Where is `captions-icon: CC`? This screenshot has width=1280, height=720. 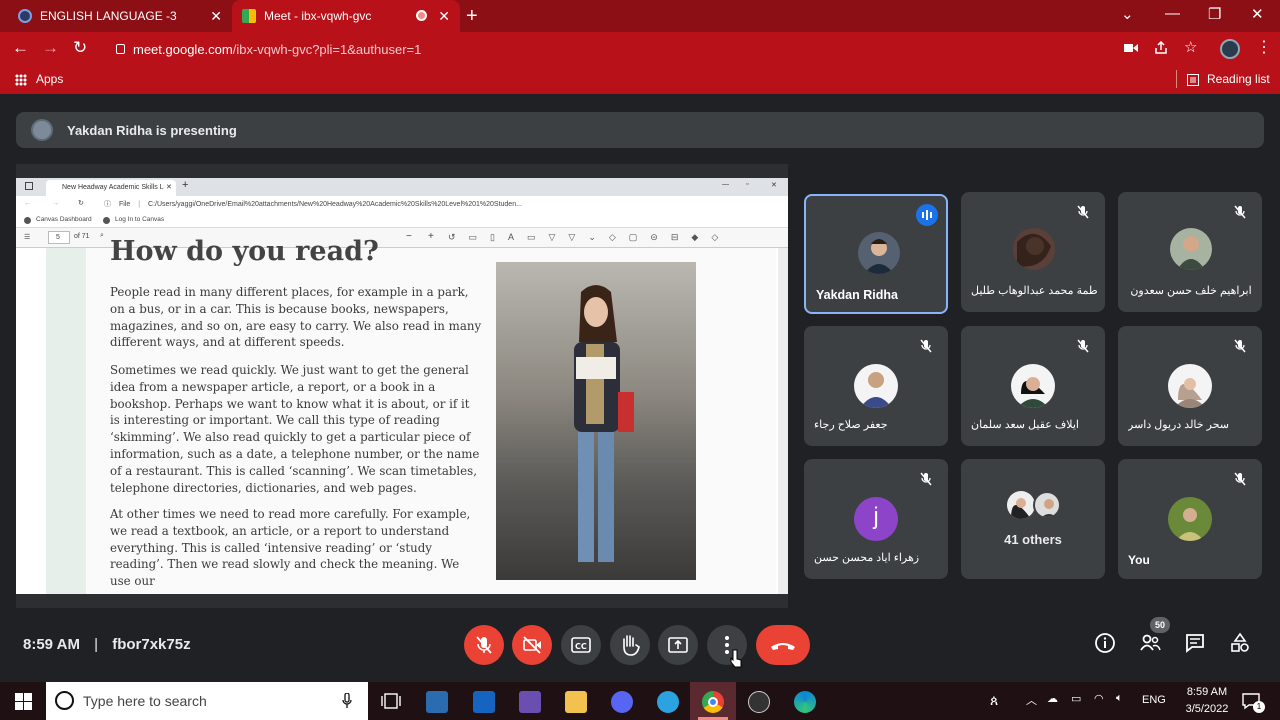
captions-icon: CC is located at coordinates (581, 645).